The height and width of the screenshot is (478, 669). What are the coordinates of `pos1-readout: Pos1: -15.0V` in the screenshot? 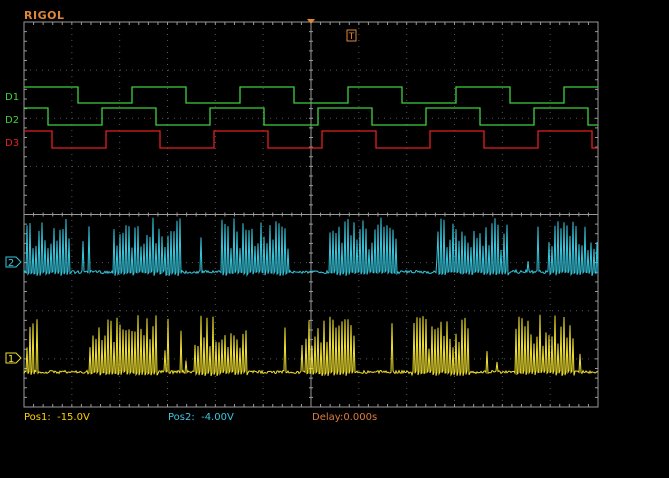 It's located at (57, 417).